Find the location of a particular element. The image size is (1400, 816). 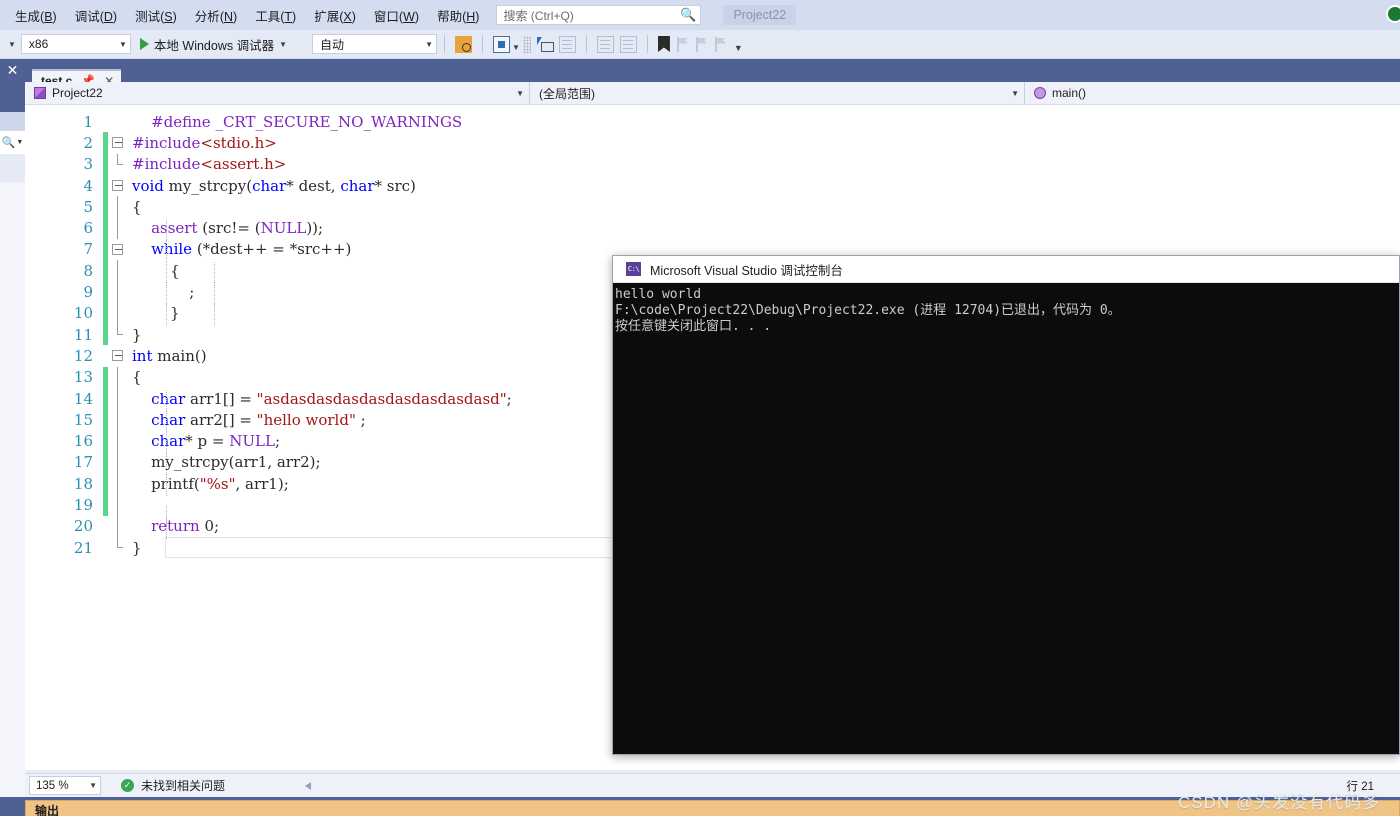

code-token: } is located at coordinates (156, 313).